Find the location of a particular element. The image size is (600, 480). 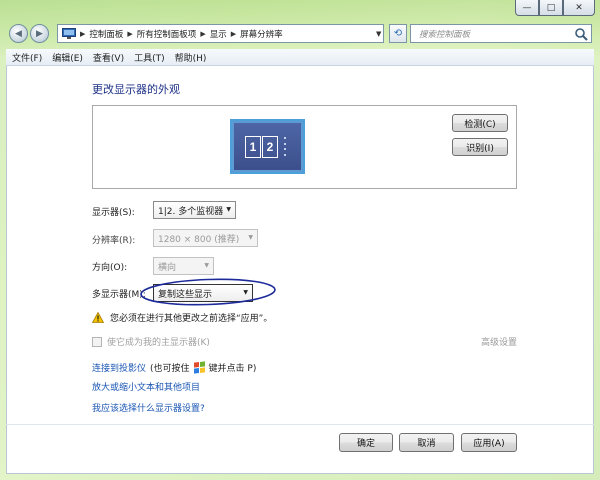

projector-row: 连接到投影仪 (也可按住 键并点击 P) is located at coordinates (174, 367).